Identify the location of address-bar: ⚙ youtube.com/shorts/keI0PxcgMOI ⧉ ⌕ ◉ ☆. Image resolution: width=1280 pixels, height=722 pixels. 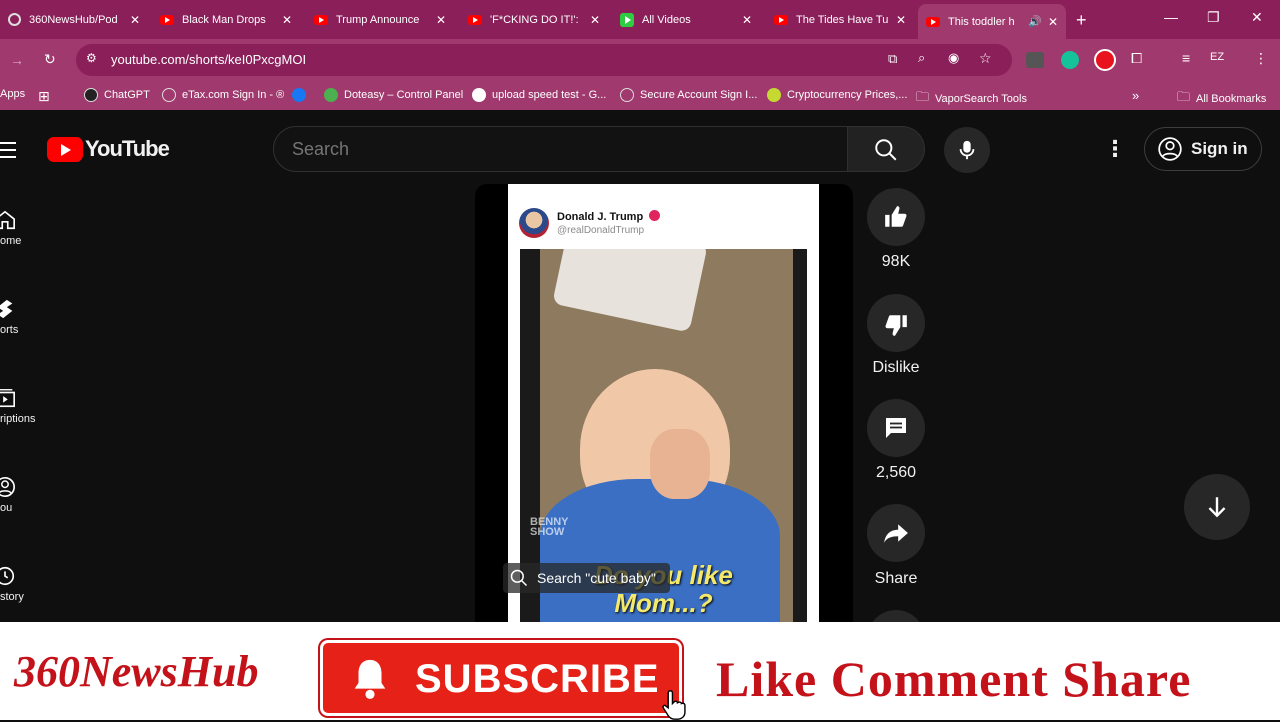
(544, 60).